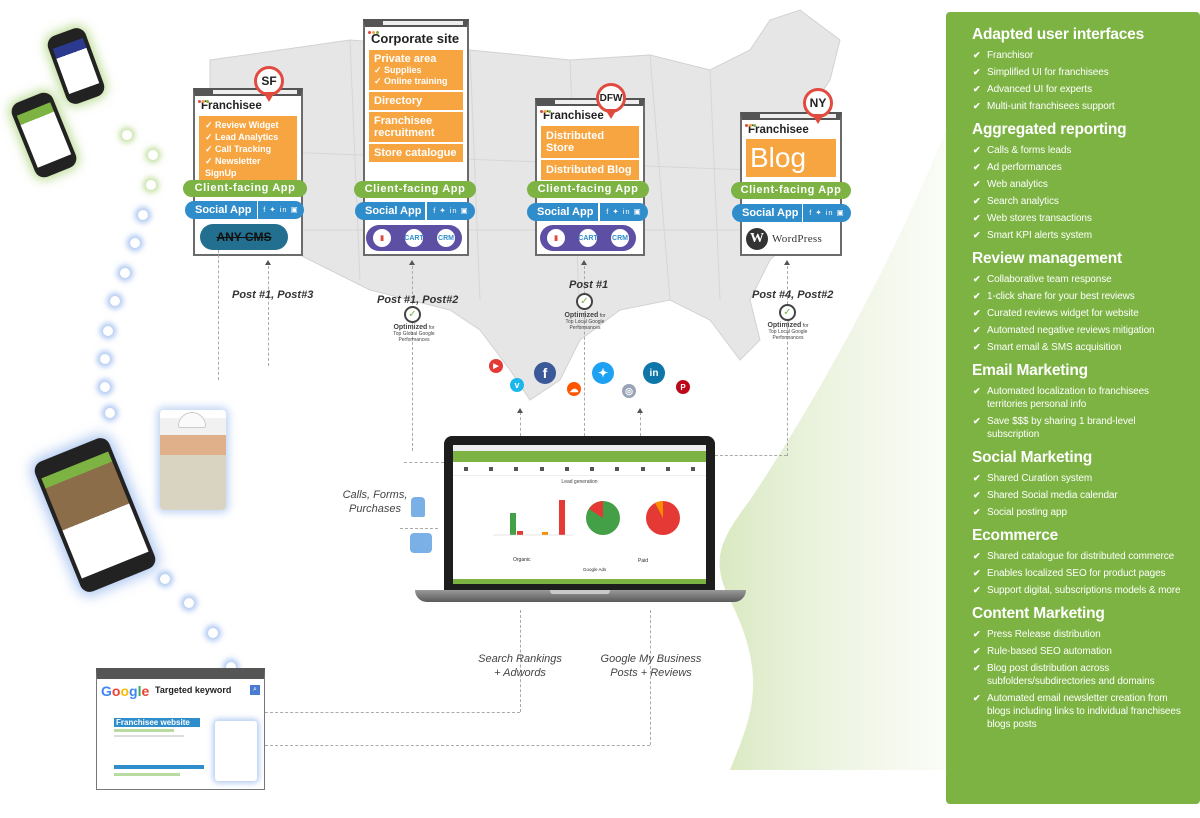 This screenshot has width=1200, height=818. What do you see at coordinates (562, 517) in the screenshot?
I see `bar-red-tall` at bounding box center [562, 517].